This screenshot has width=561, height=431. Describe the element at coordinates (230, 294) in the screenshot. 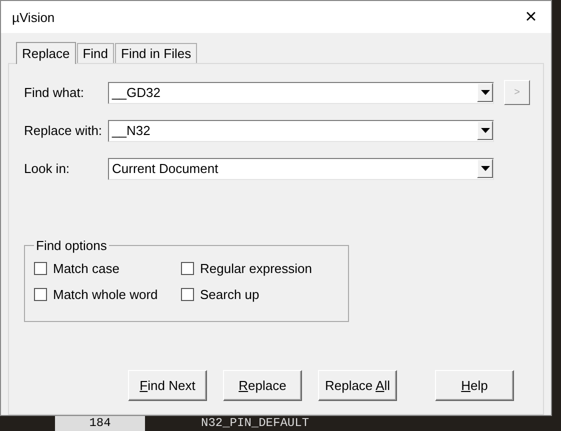

I see `checkbox-label: Search up` at that location.